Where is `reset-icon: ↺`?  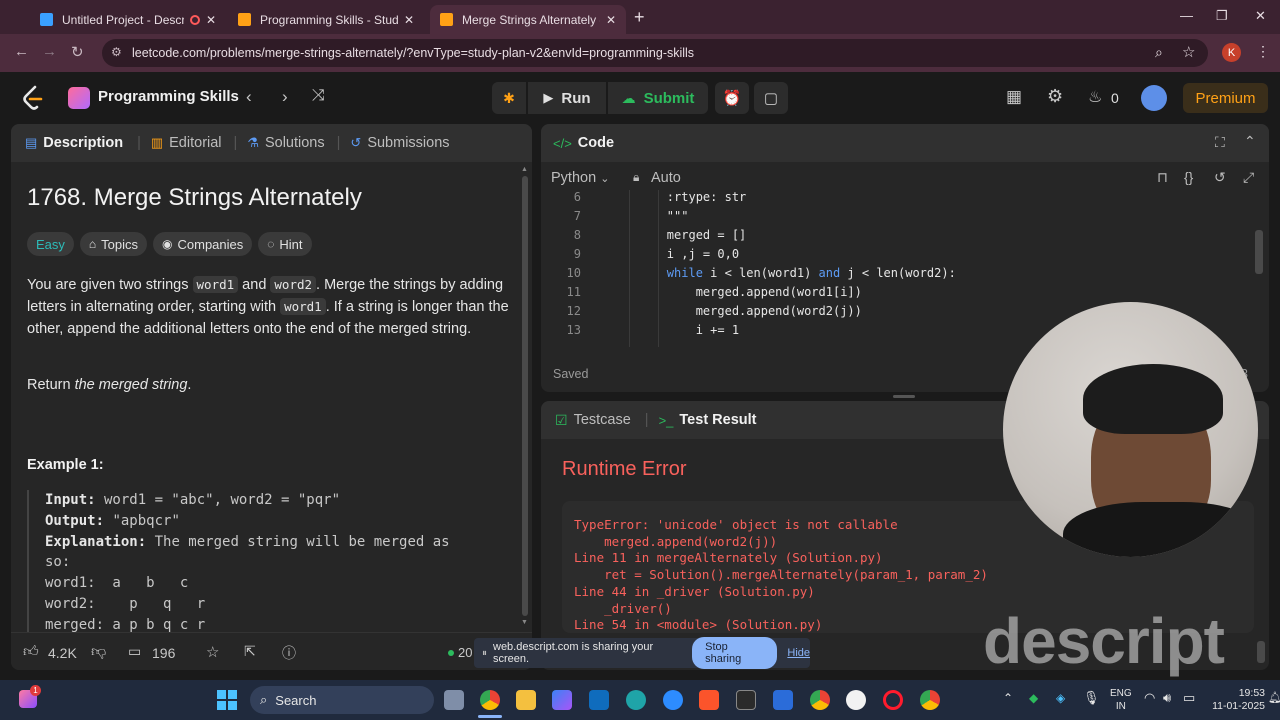
reset-icon: ↺ is located at coordinates (1220, 177).